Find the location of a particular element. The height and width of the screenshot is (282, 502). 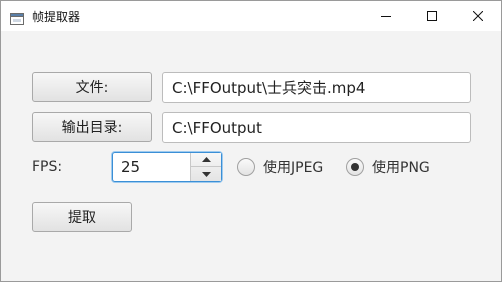

extract-button: 提取 is located at coordinates (82, 217).